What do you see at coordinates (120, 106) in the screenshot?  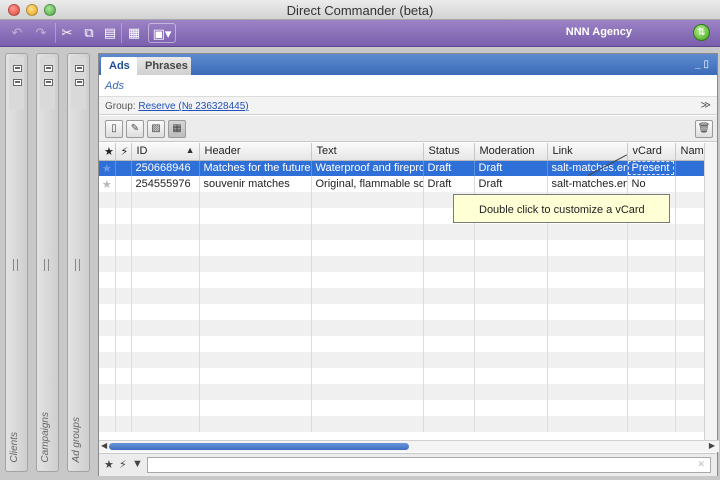 I see `group-prefix: Group:` at bounding box center [120, 106].